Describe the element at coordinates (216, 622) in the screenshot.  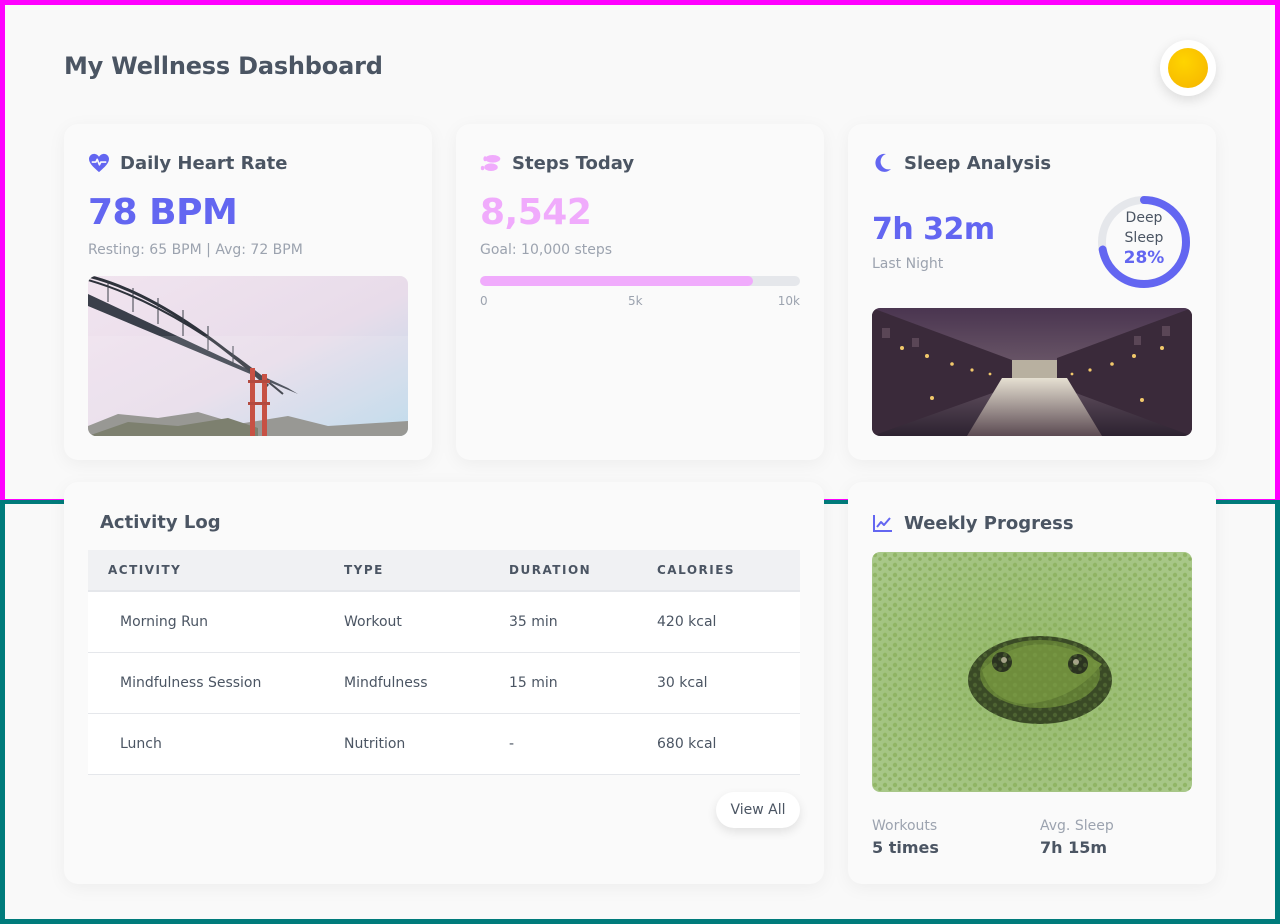
I see `cell-activity: Morning Run` at that location.